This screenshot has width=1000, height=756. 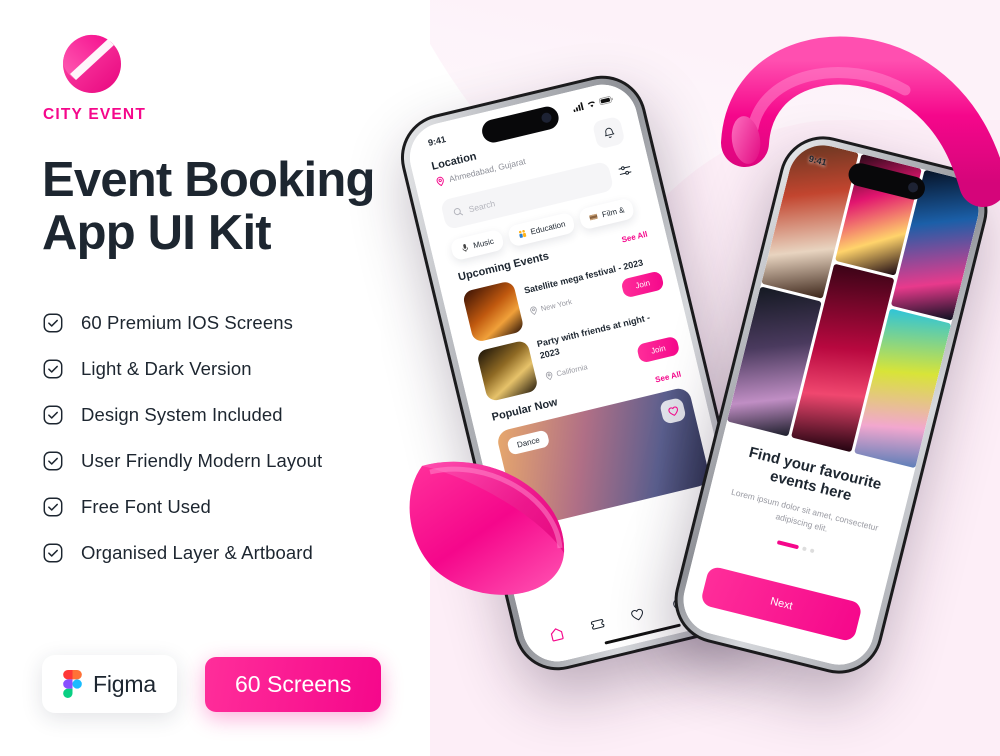 I want to click on headline-line-1: Event Booking, so click(x=208, y=180).